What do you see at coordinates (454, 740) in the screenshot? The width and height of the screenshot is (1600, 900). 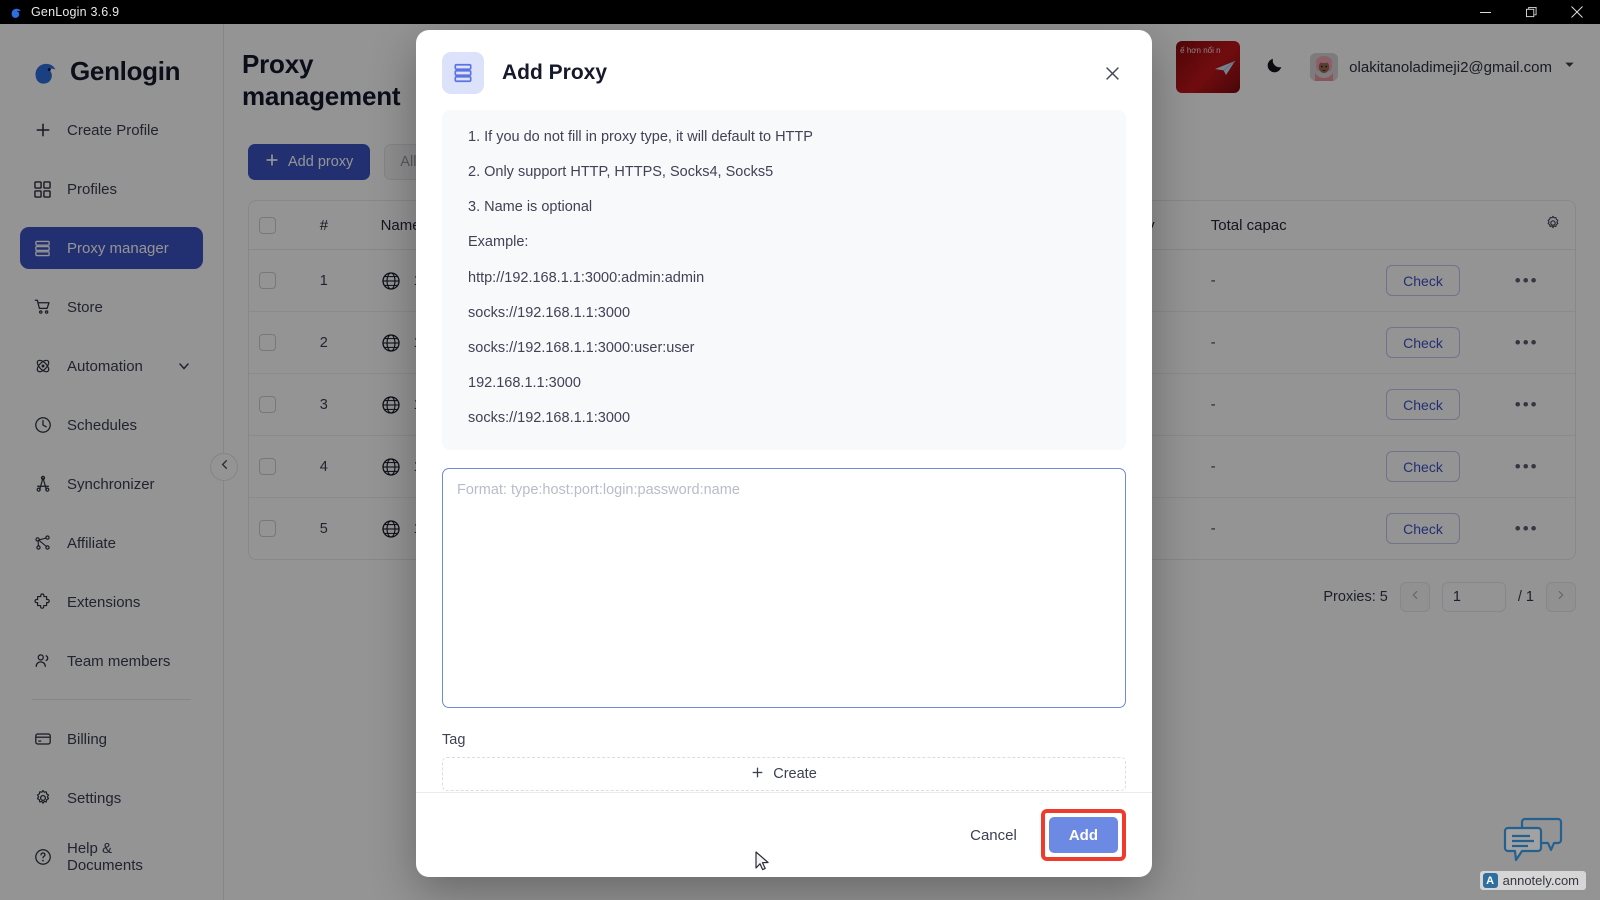 I see `tag-label: Tag` at bounding box center [454, 740].